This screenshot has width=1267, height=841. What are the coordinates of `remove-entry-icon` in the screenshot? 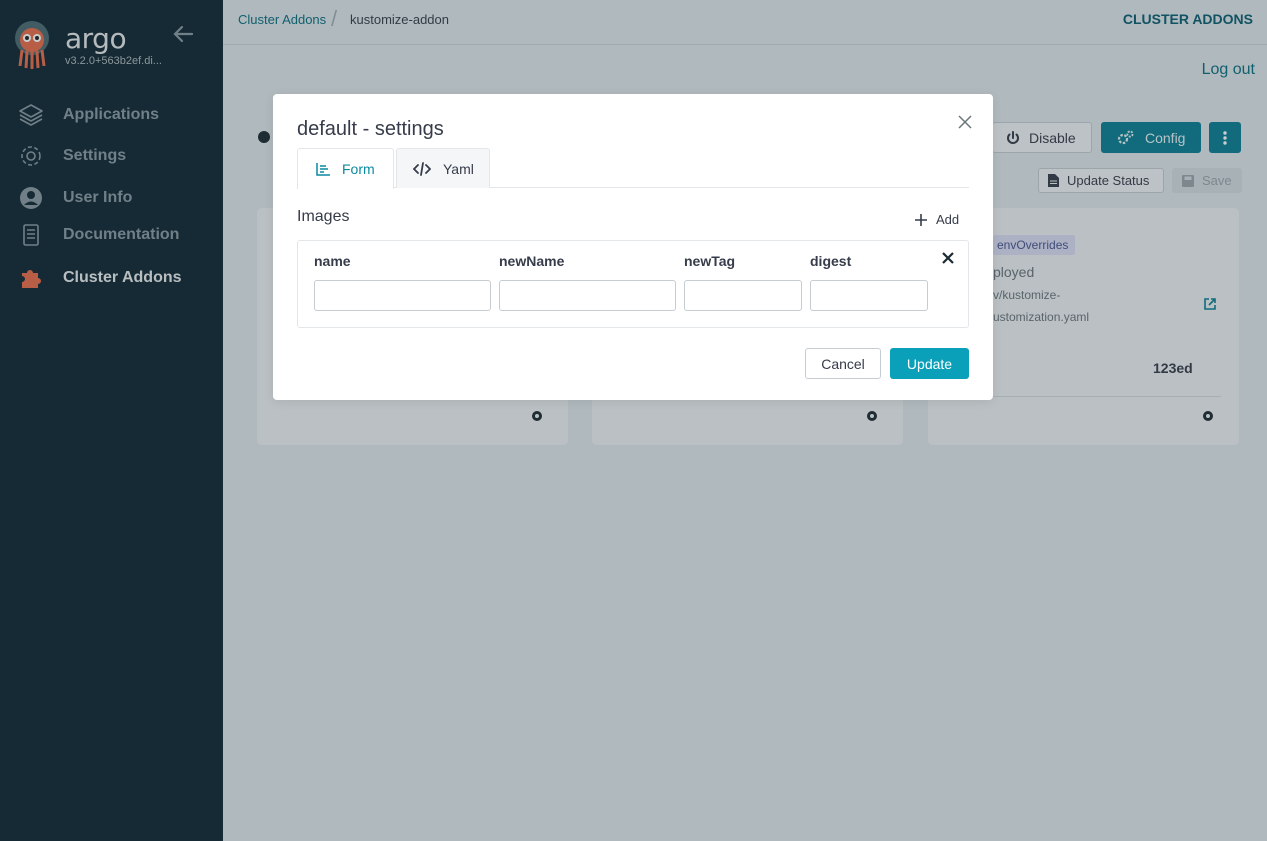 It's located at (948, 258).